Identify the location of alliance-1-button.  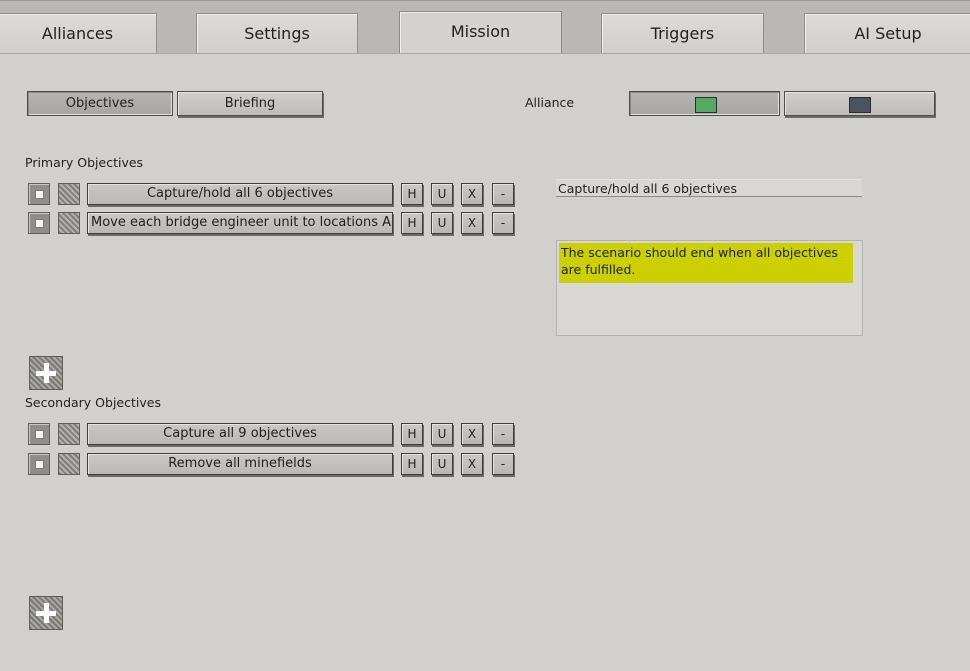
(704, 103).